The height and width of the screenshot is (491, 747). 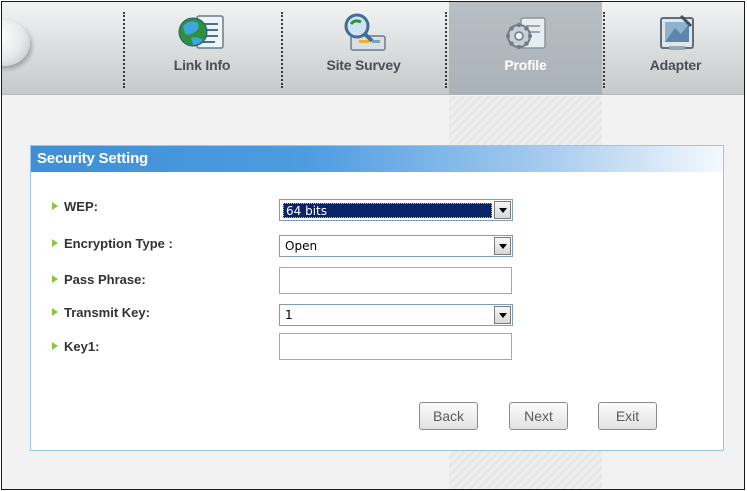 I want to click on tab-label: Adapter, so click(x=675, y=65).